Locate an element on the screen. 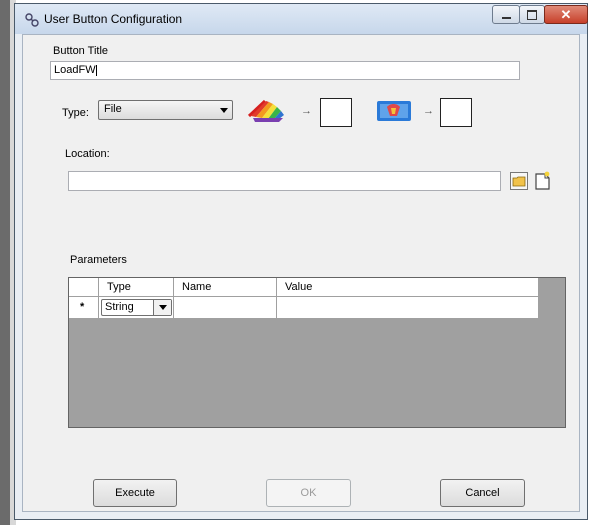 This screenshot has height=525, width=592. minimize-button is located at coordinates (506, 14).